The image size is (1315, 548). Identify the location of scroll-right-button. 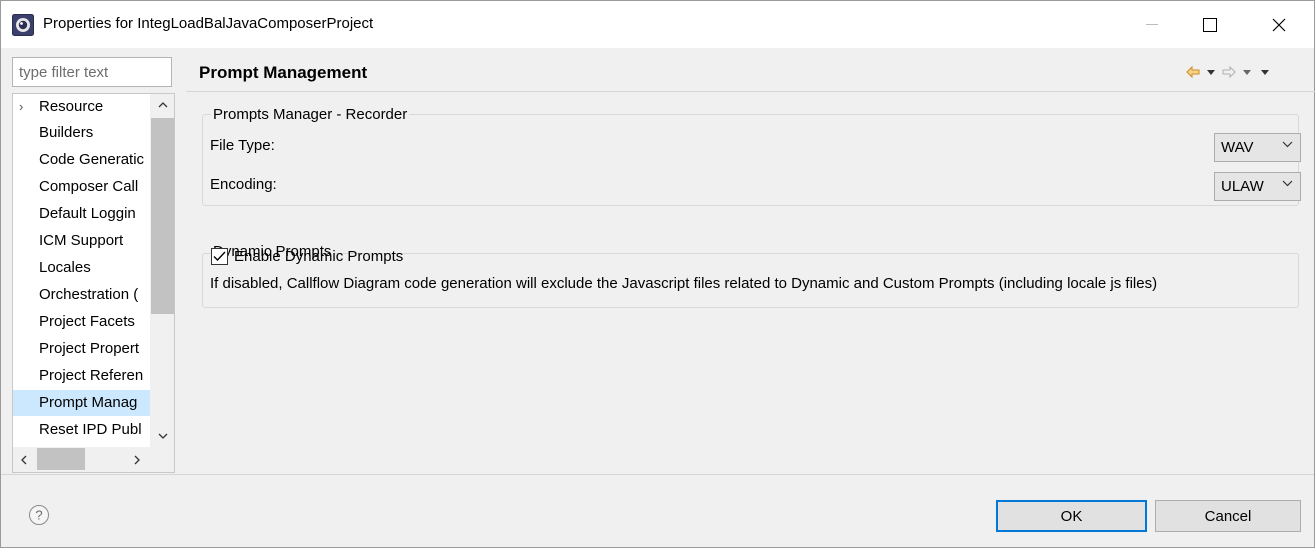
(137, 459).